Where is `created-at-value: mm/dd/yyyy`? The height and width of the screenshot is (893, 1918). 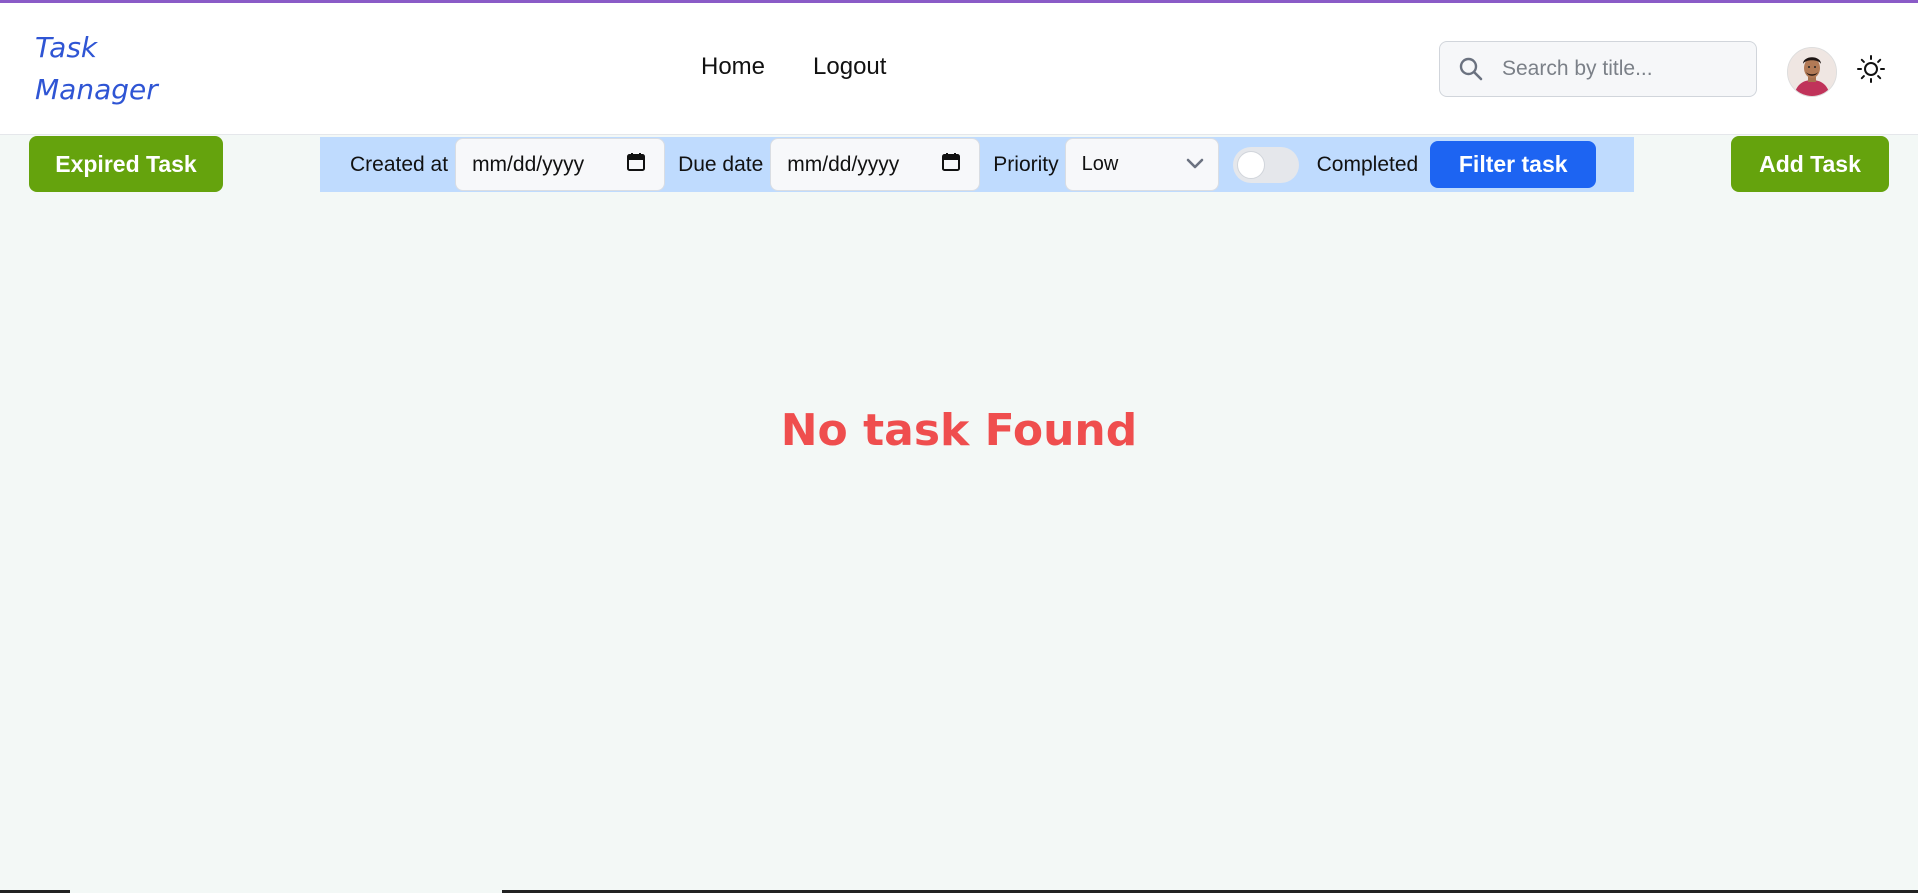
created-at-value: mm/dd/yyyy is located at coordinates (528, 164).